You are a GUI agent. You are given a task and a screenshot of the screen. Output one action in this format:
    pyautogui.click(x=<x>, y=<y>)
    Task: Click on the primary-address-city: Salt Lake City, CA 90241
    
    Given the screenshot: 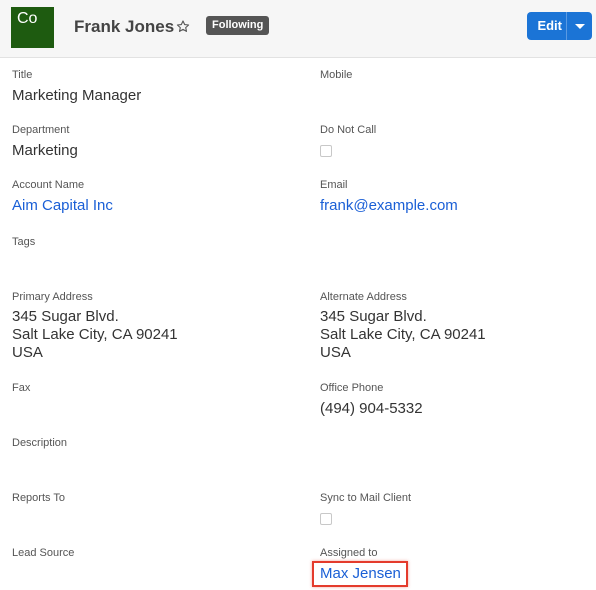 What is the action you would take?
    pyautogui.click(x=95, y=335)
    